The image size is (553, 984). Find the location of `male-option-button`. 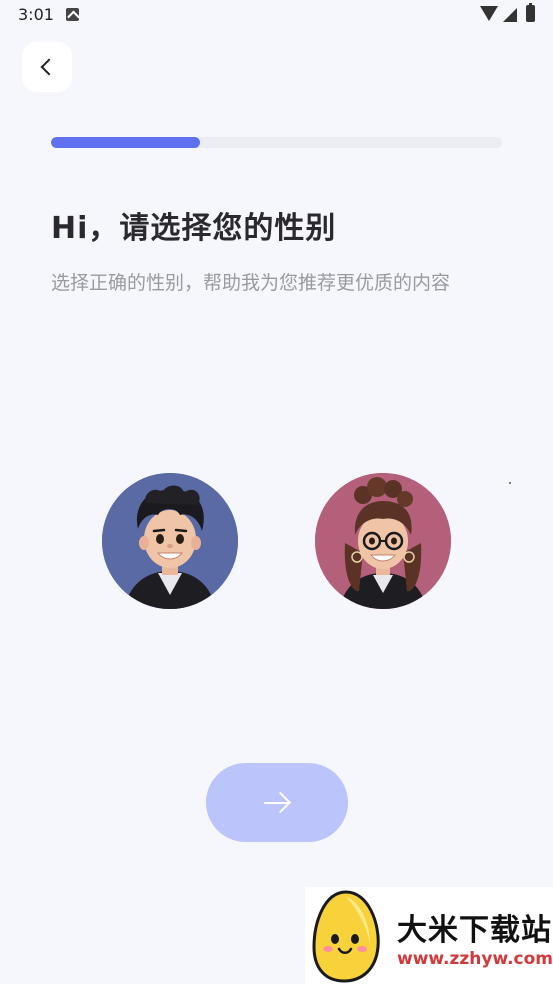

male-option-button is located at coordinates (170, 541).